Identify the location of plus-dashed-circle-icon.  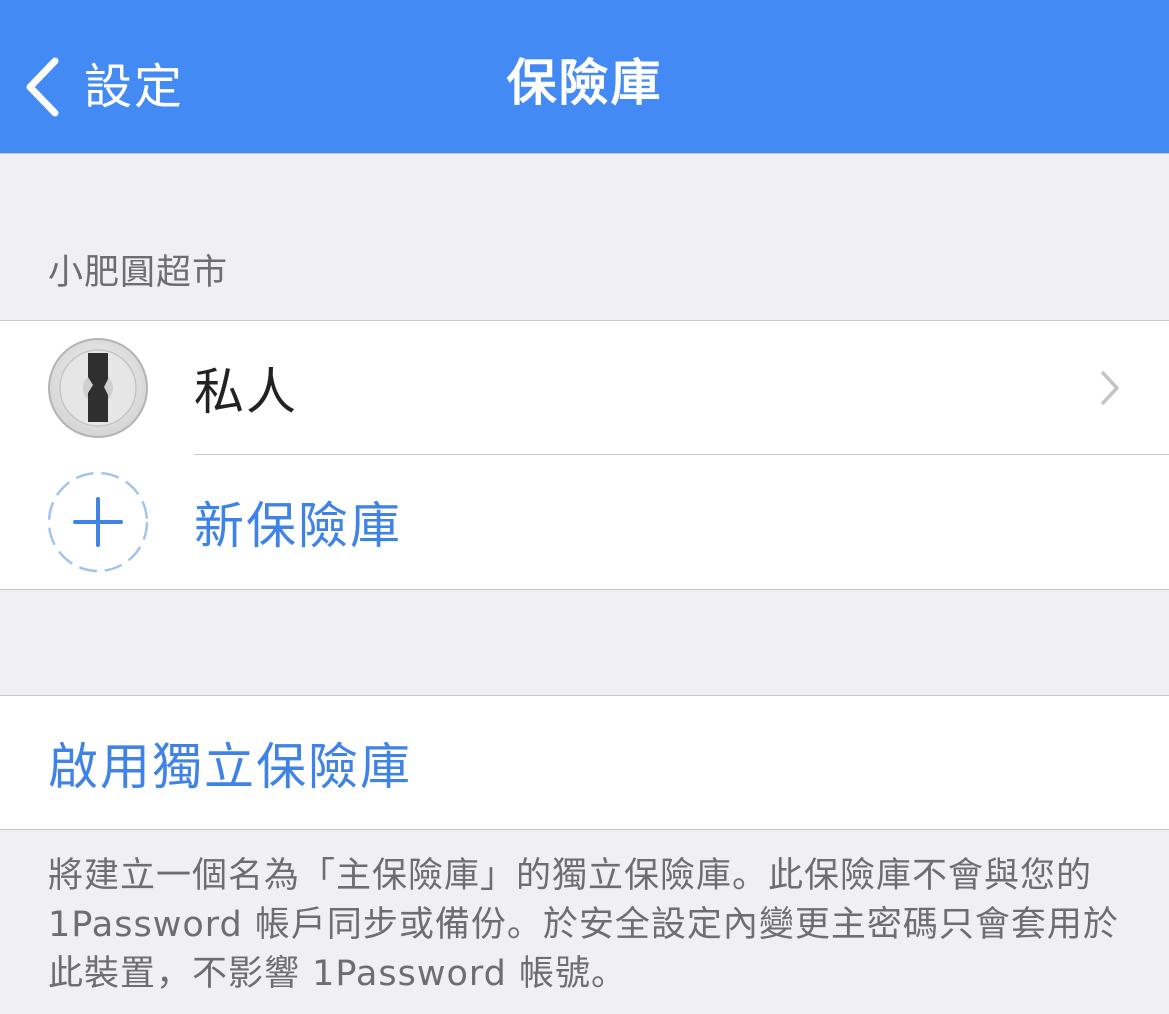
(98, 522).